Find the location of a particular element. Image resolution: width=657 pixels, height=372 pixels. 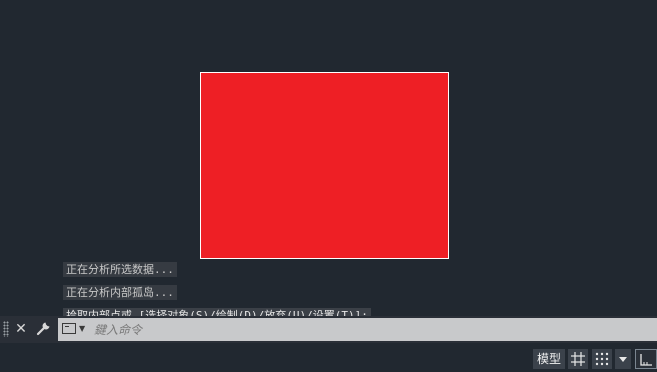

prompt-dropdown-caret-icon: ▼ is located at coordinates (82, 329).